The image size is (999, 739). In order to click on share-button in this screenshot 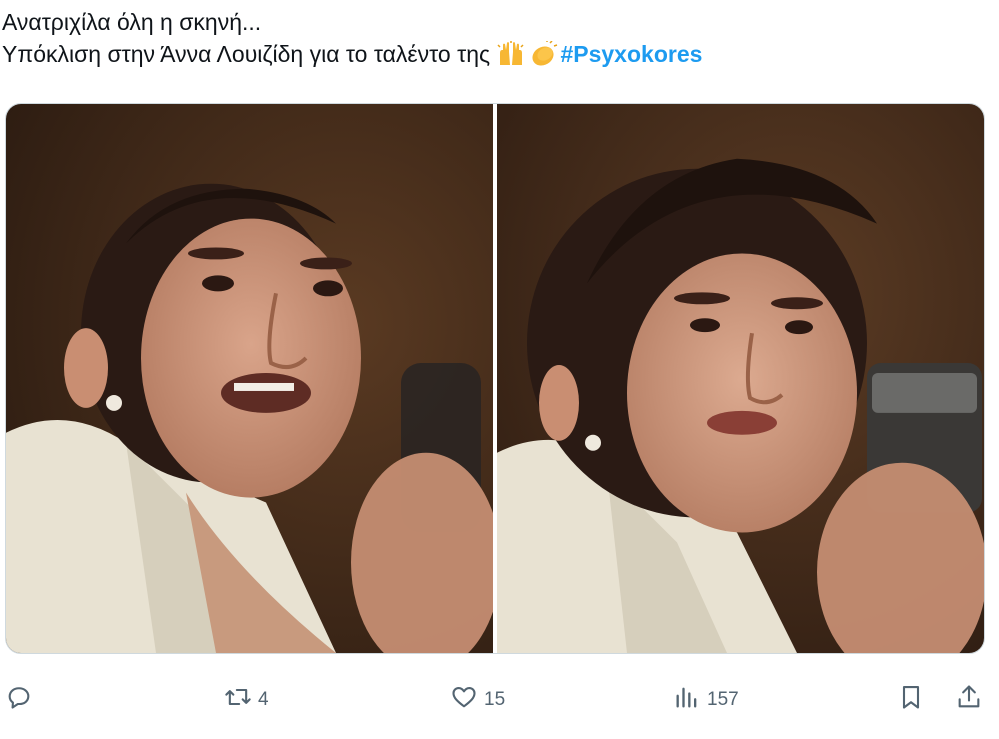, I will do `click(969, 700)`.